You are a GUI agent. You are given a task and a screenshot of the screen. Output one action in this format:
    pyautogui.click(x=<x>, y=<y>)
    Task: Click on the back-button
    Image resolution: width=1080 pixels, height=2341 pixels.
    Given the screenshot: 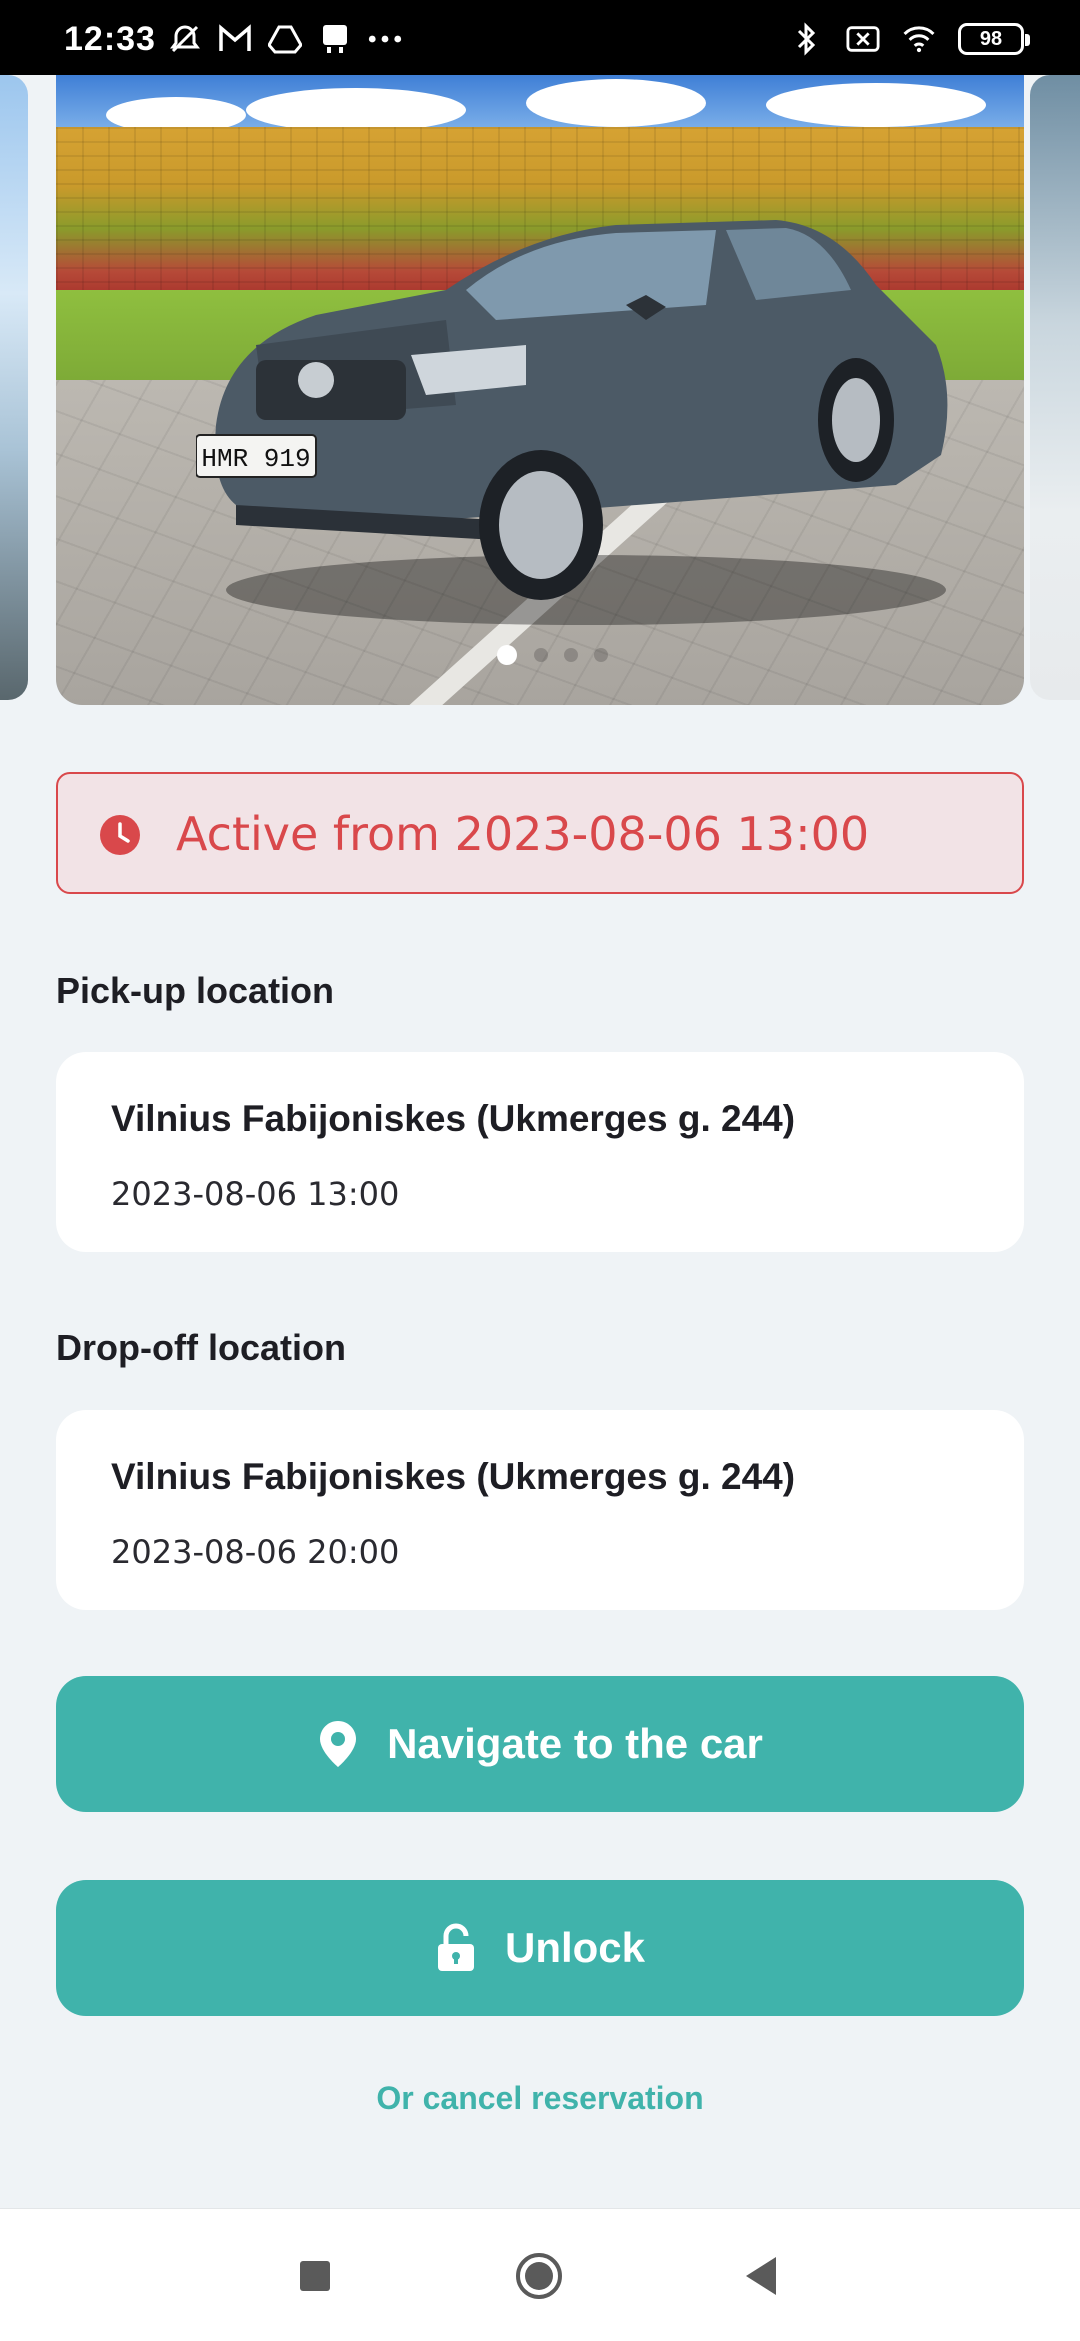 What is the action you would take?
    pyautogui.click(x=761, y=2276)
    